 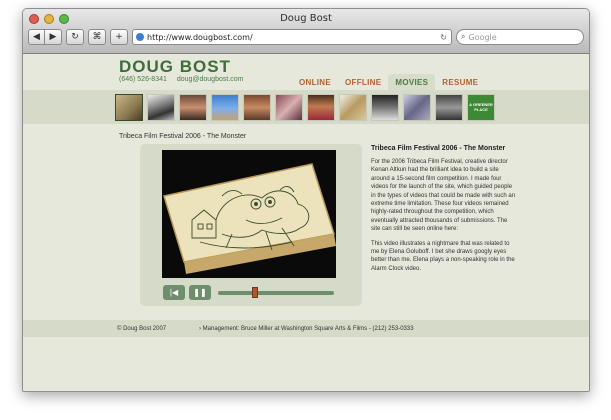 What do you see at coordinates (520, 37) in the screenshot?
I see `search-field: ⌕ Google` at bounding box center [520, 37].